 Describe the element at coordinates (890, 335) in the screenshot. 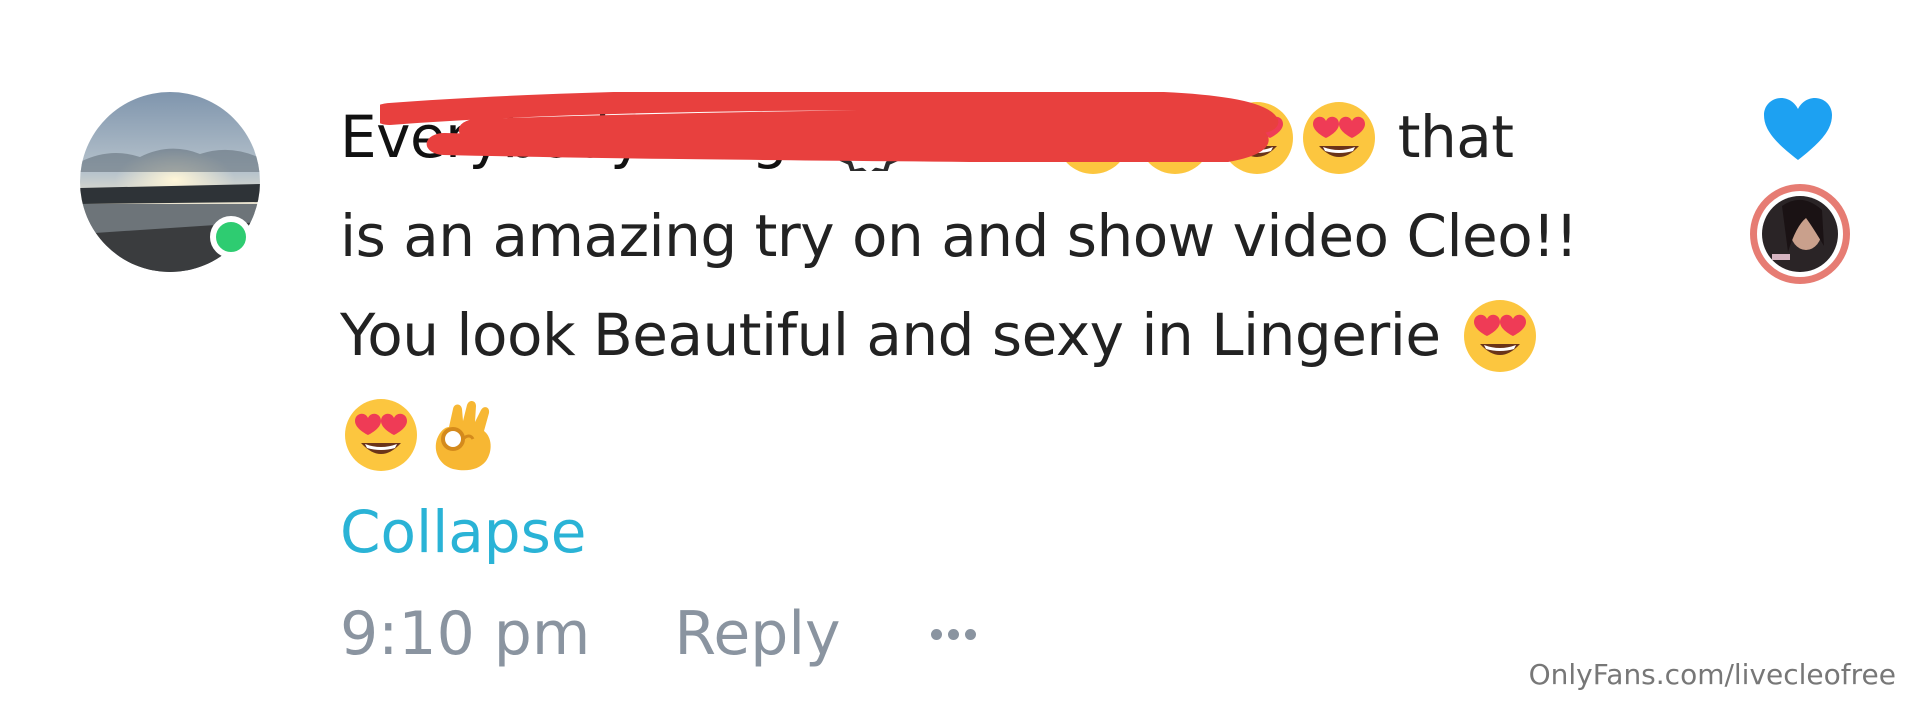

I see `comment-text-line-3: You look Beautiful and sexy in Lingerie` at that location.